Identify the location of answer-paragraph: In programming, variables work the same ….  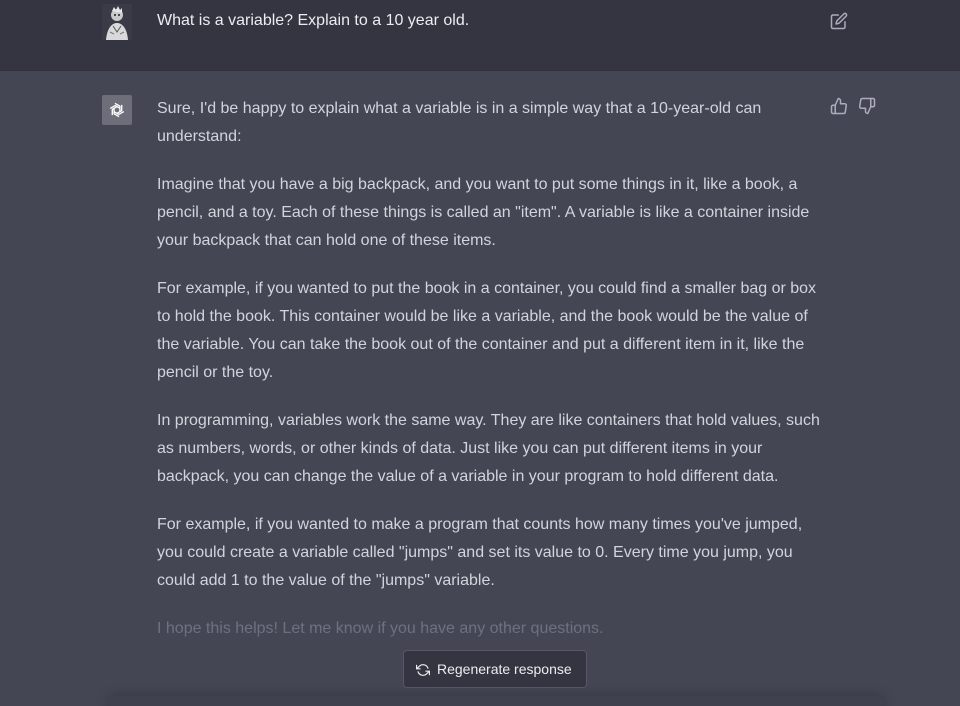
(488, 448).